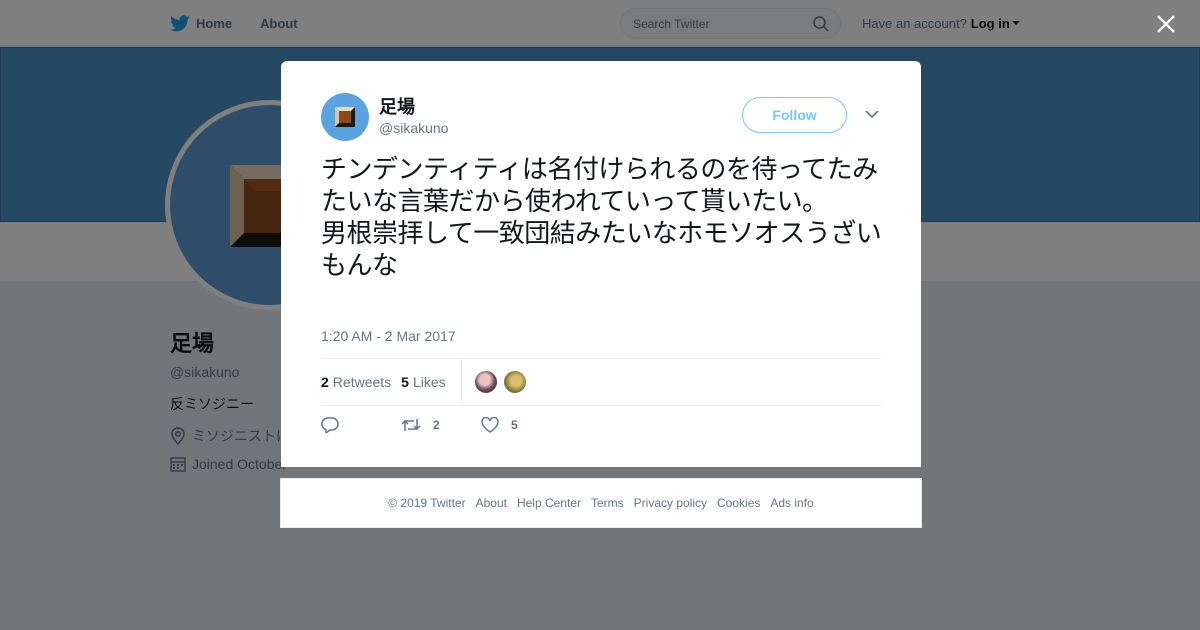  Describe the element at coordinates (791, 503) in the screenshot. I see `footer-ads-info: Ads info` at that location.